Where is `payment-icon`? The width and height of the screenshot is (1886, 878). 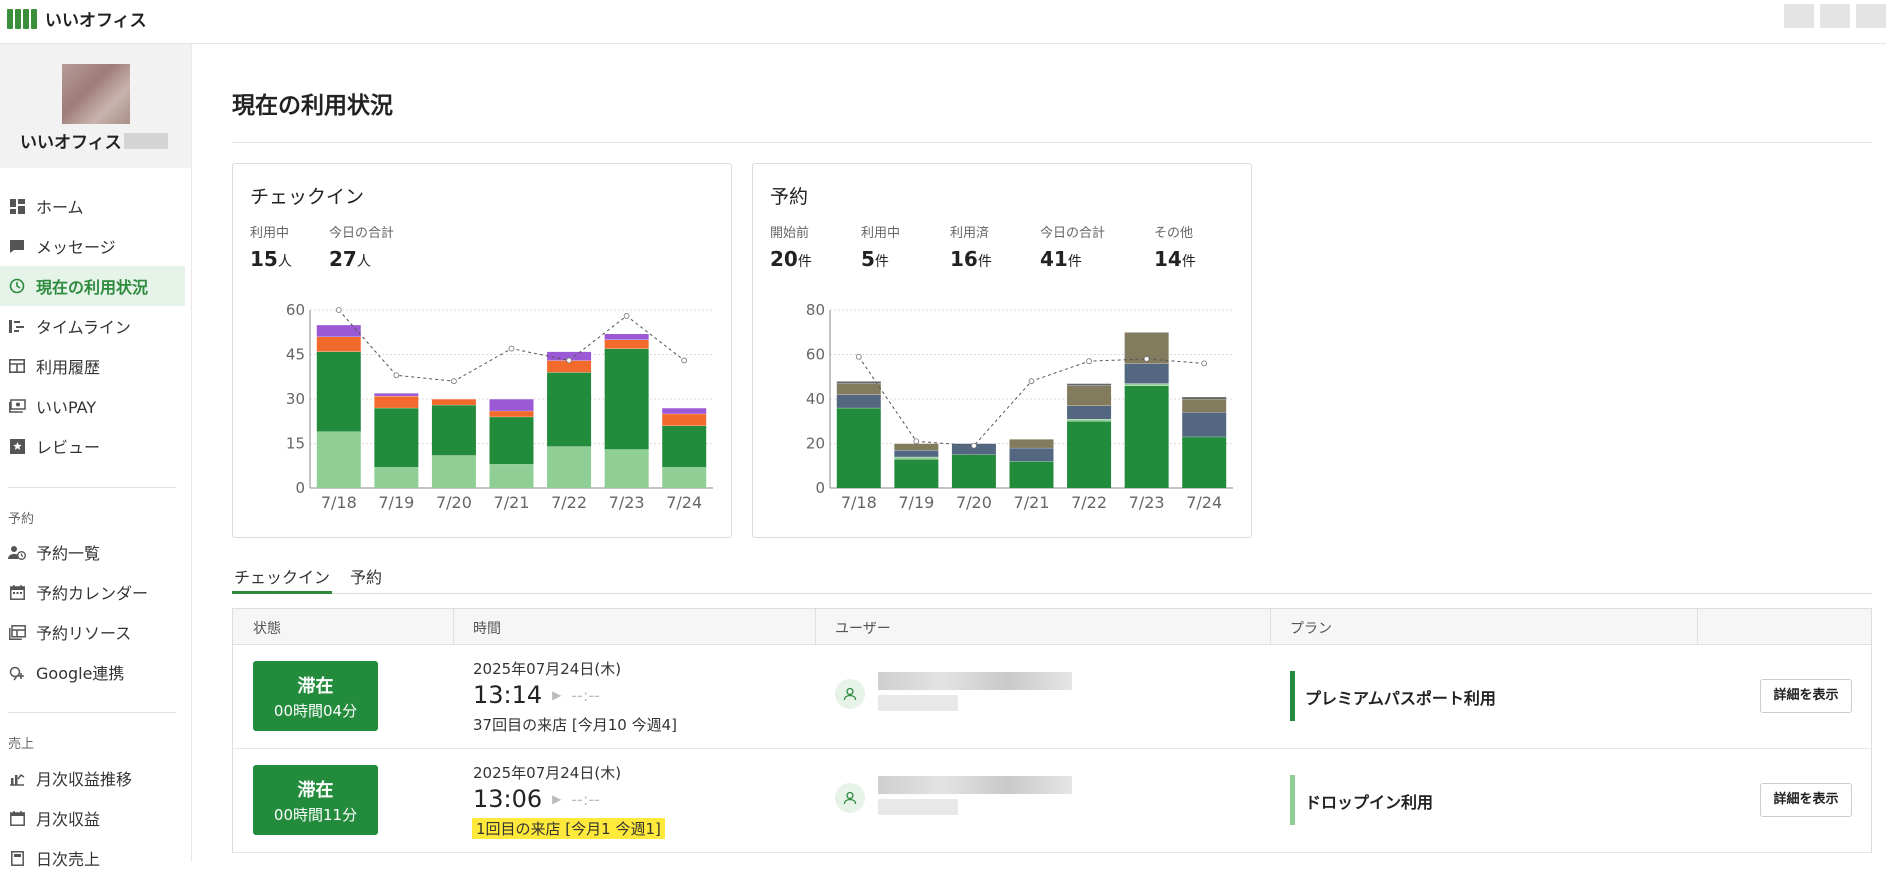 payment-icon is located at coordinates (17, 406).